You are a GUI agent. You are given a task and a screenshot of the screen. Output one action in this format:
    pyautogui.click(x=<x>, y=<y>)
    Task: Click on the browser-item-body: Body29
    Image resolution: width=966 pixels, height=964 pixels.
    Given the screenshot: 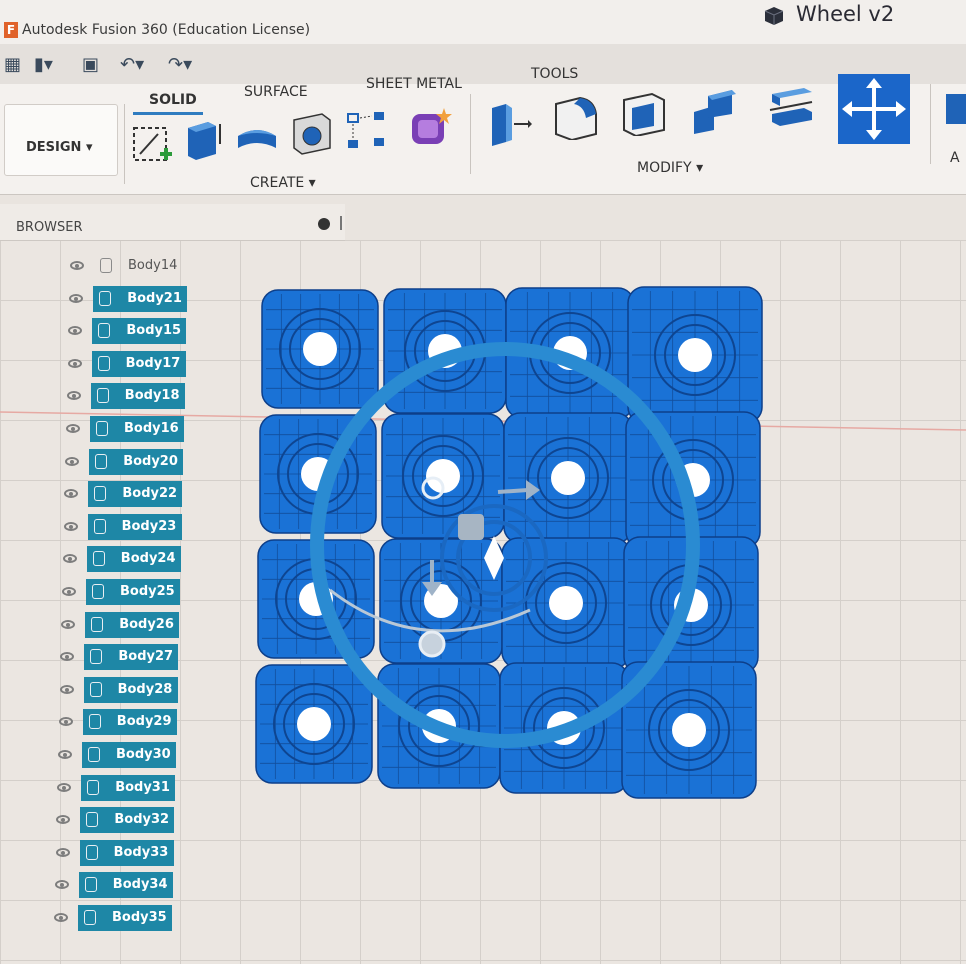 What is the action you would take?
    pyautogui.click(x=123, y=723)
    